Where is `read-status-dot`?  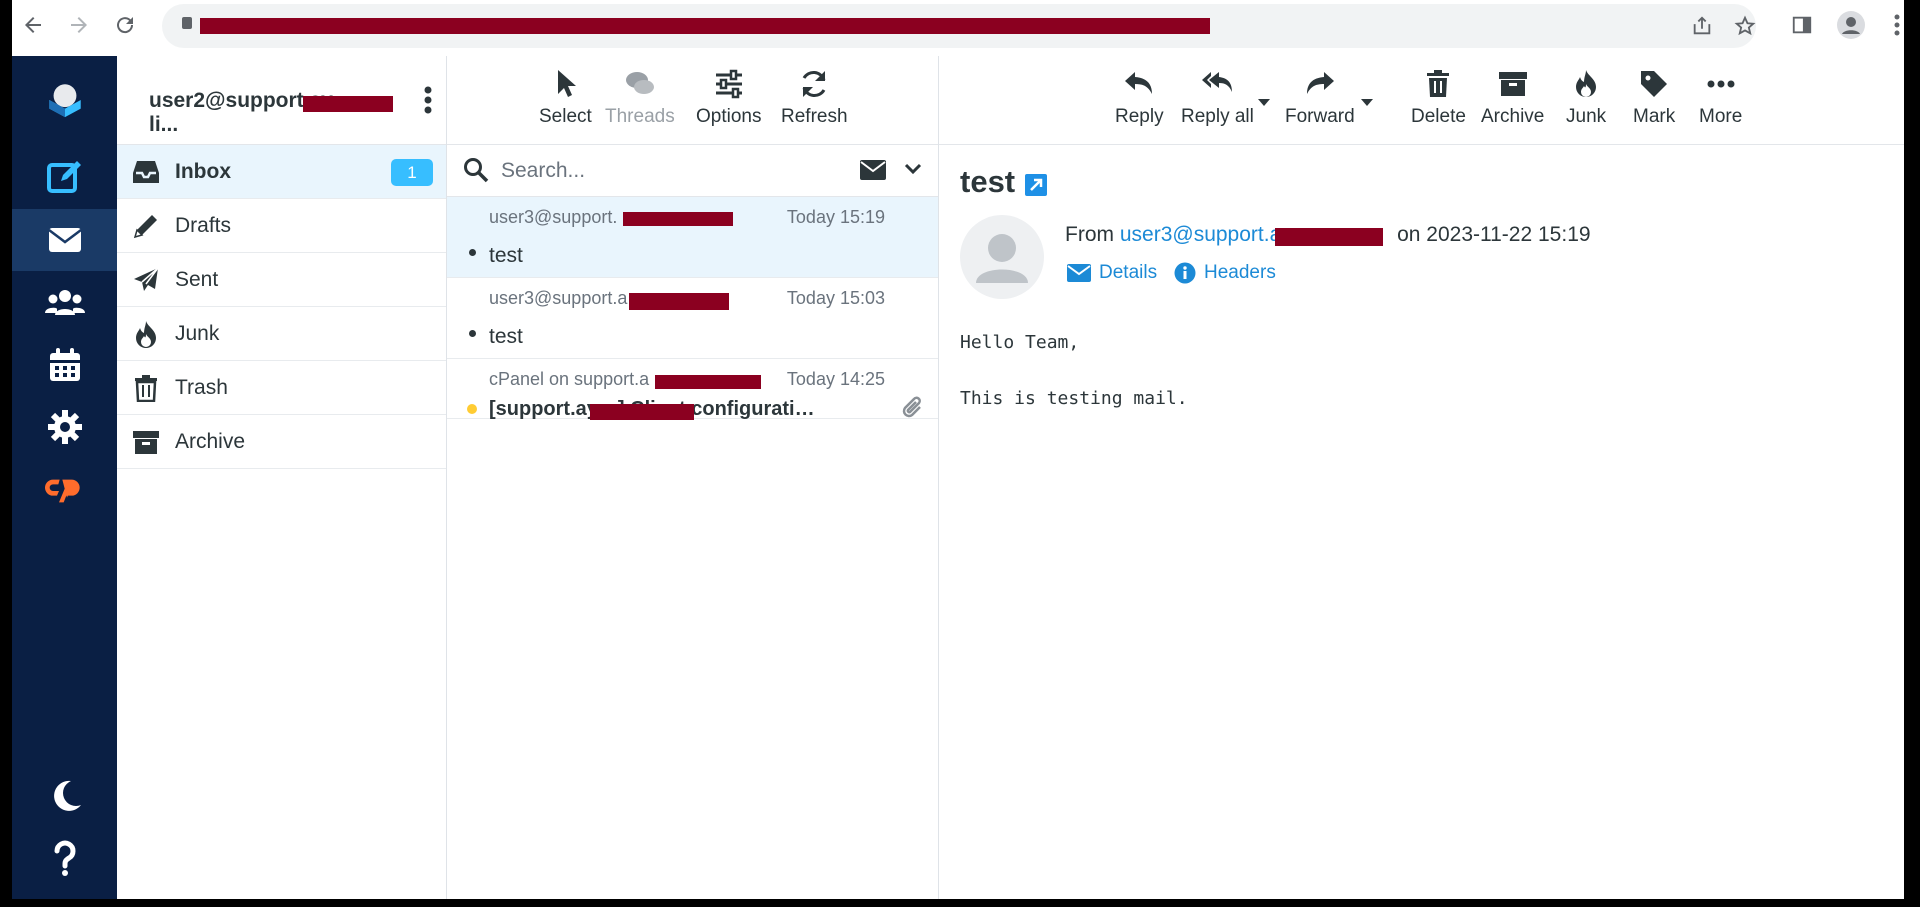 read-status-dot is located at coordinates (472, 252).